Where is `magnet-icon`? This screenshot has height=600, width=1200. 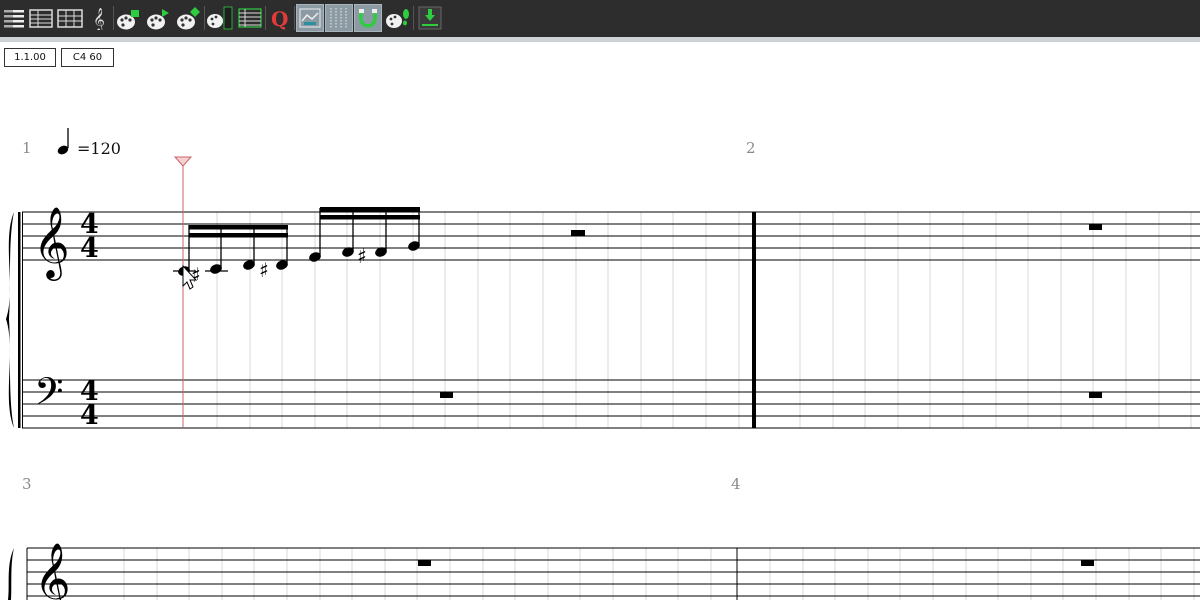 magnet-icon is located at coordinates (368, 18).